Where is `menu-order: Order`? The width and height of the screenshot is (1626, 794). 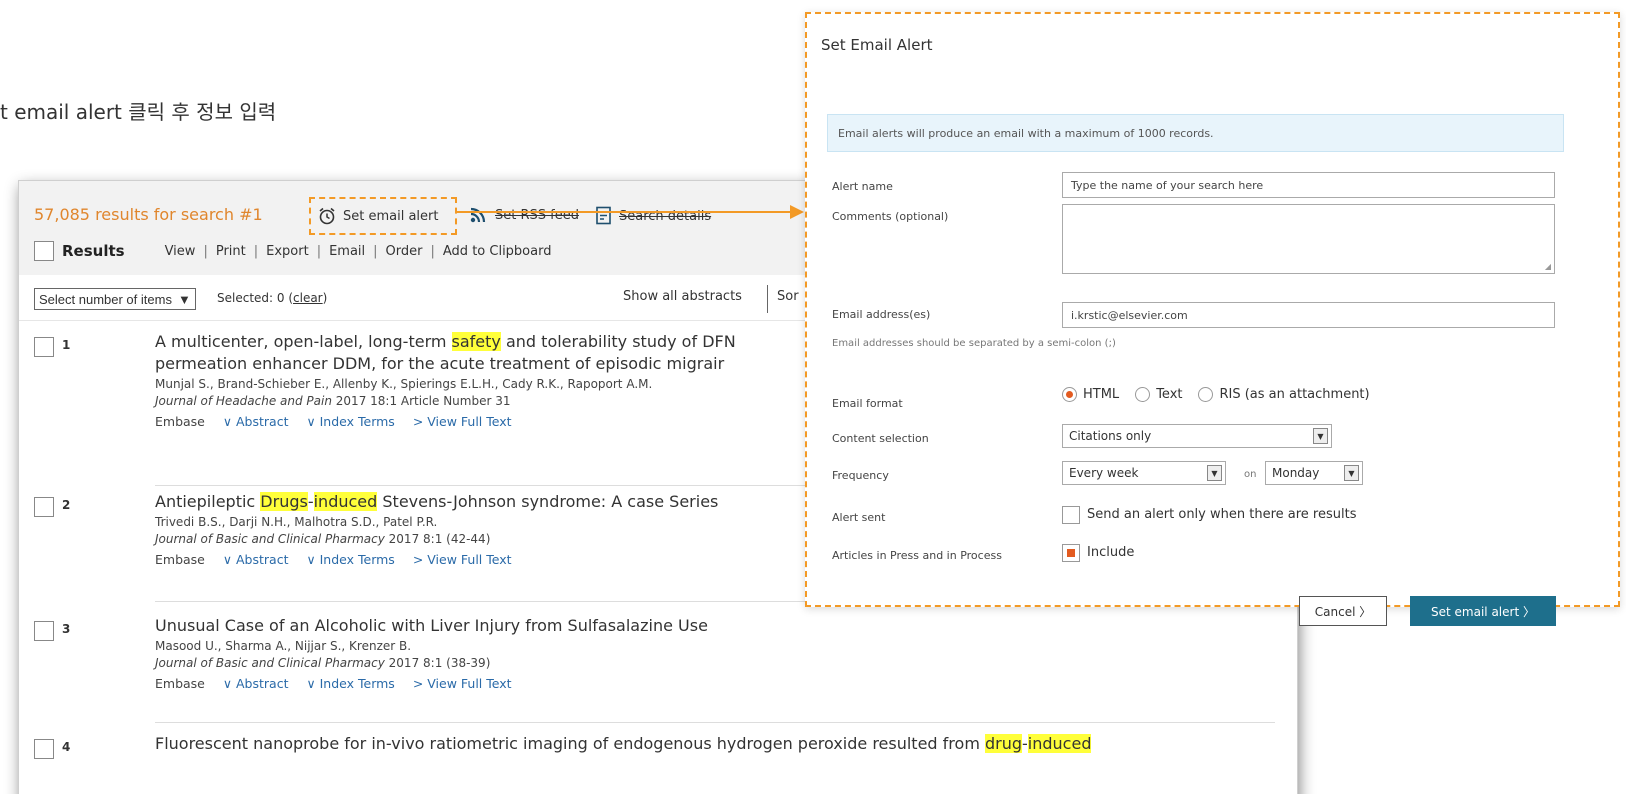 menu-order: Order is located at coordinates (404, 251).